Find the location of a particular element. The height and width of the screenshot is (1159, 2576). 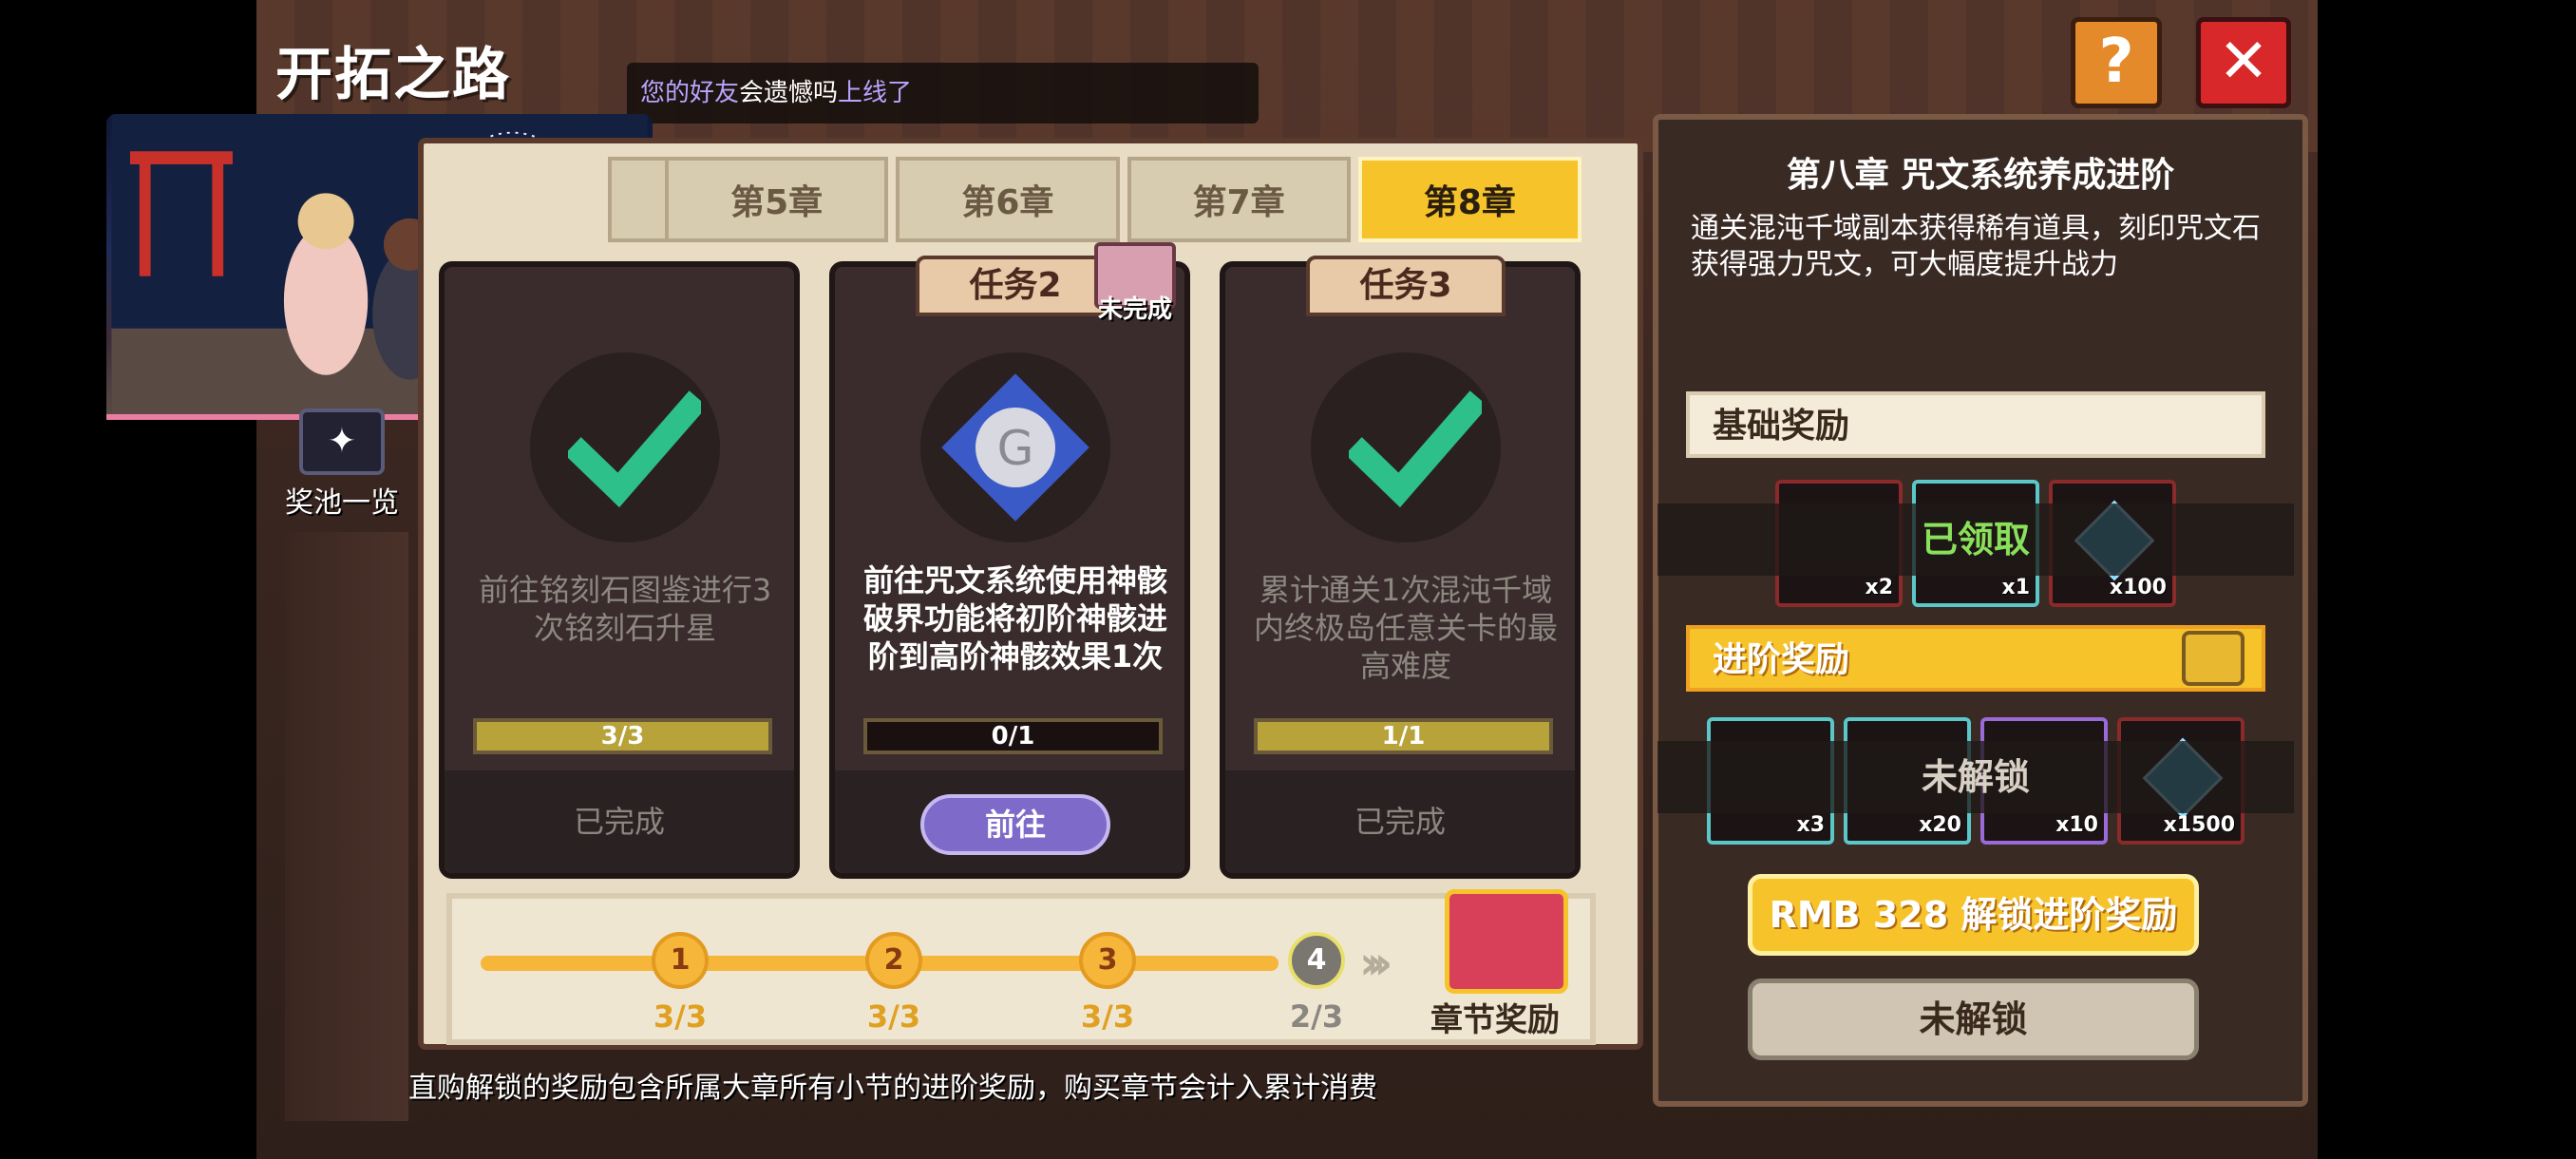

task-description: 前往铭刻石图鉴进行3次铭刻石升星 is located at coordinates (625, 609).